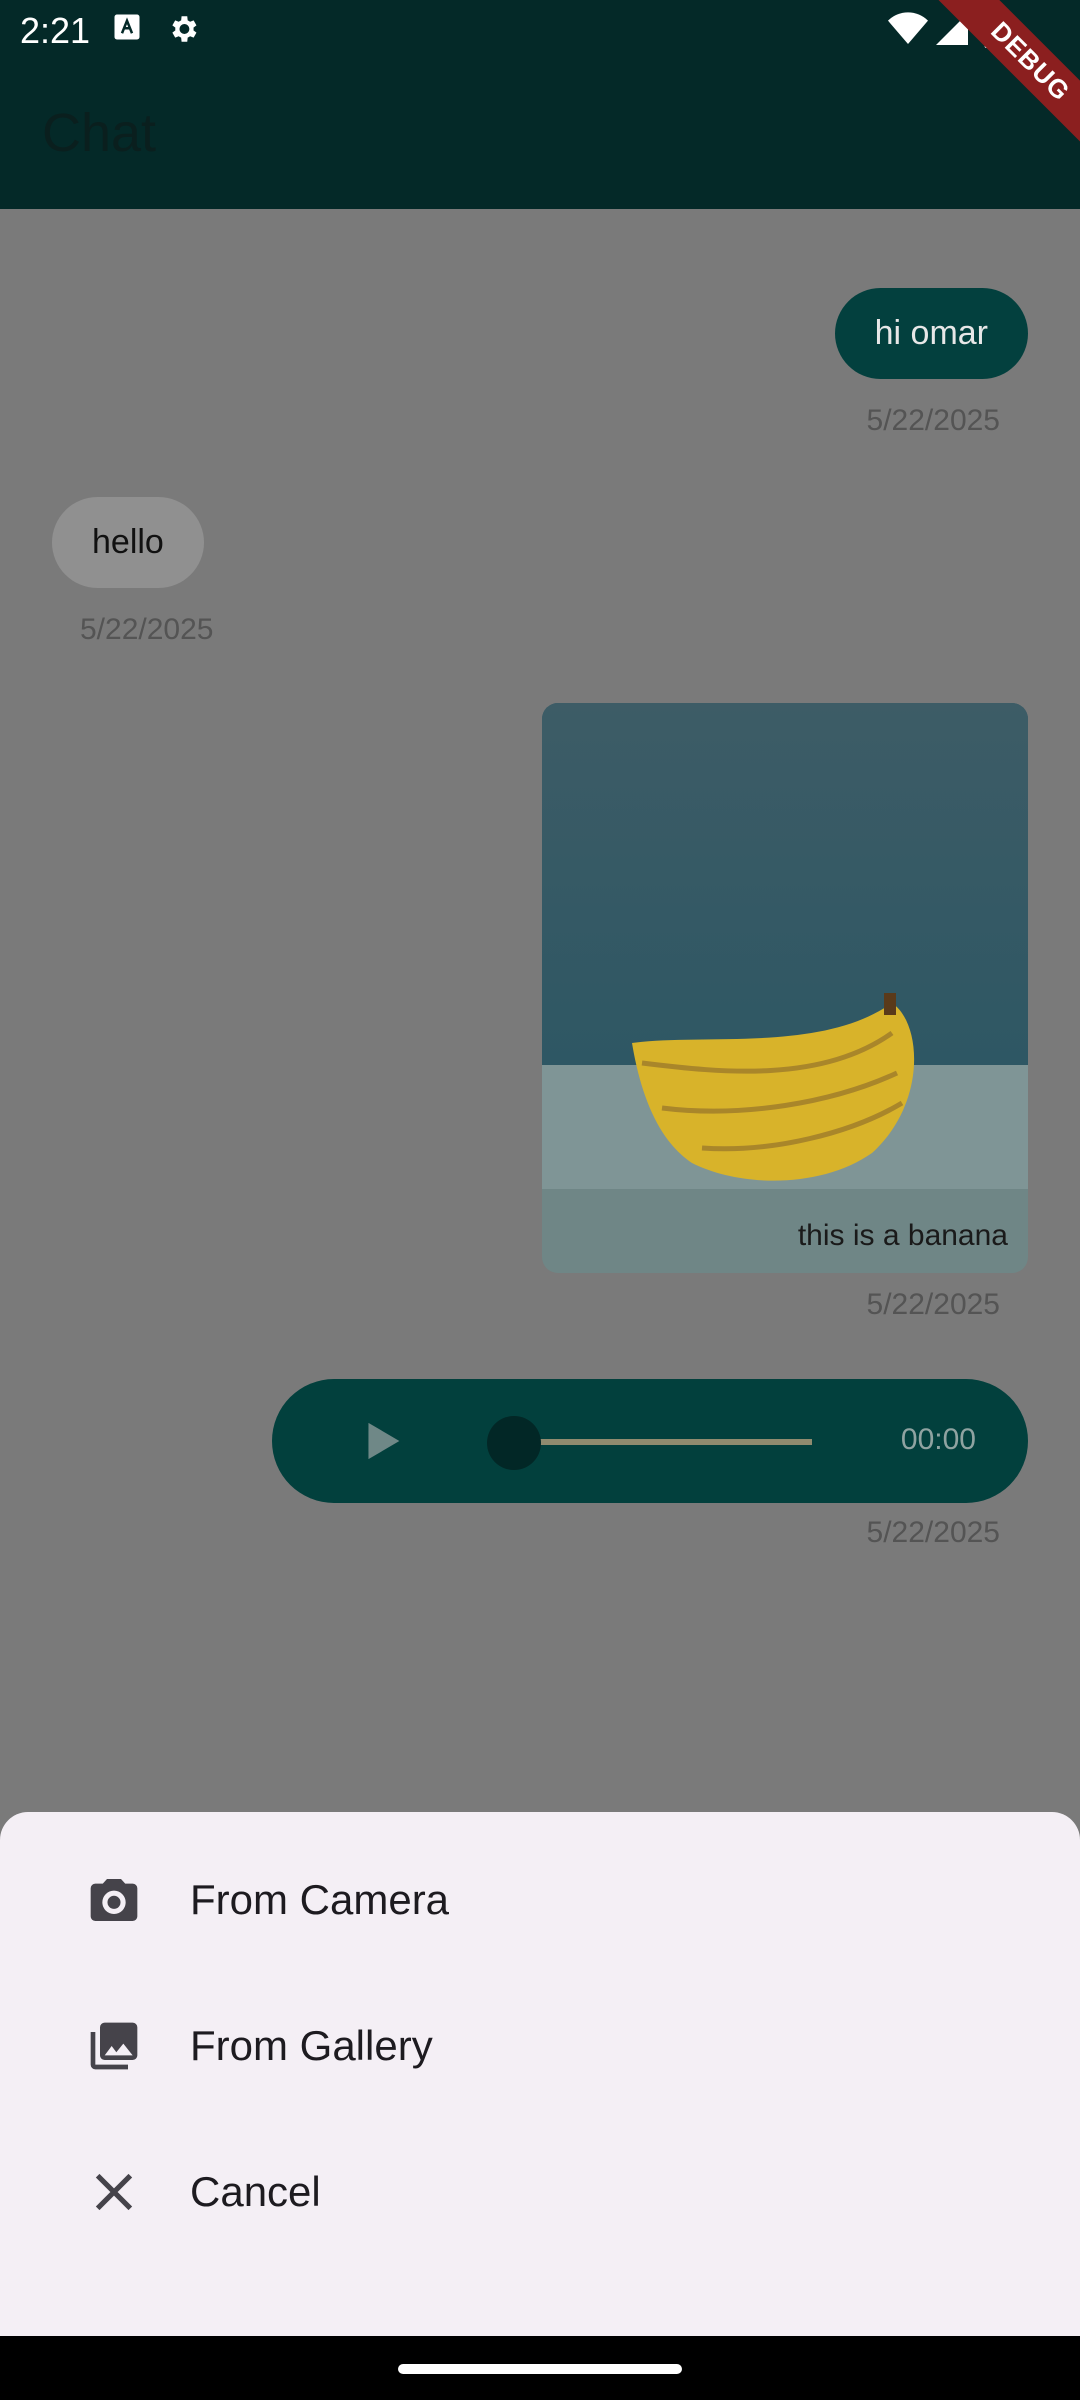 The image size is (1080, 2400). Describe the element at coordinates (383, 1443) in the screenshot. I see `play-icon` at that location.